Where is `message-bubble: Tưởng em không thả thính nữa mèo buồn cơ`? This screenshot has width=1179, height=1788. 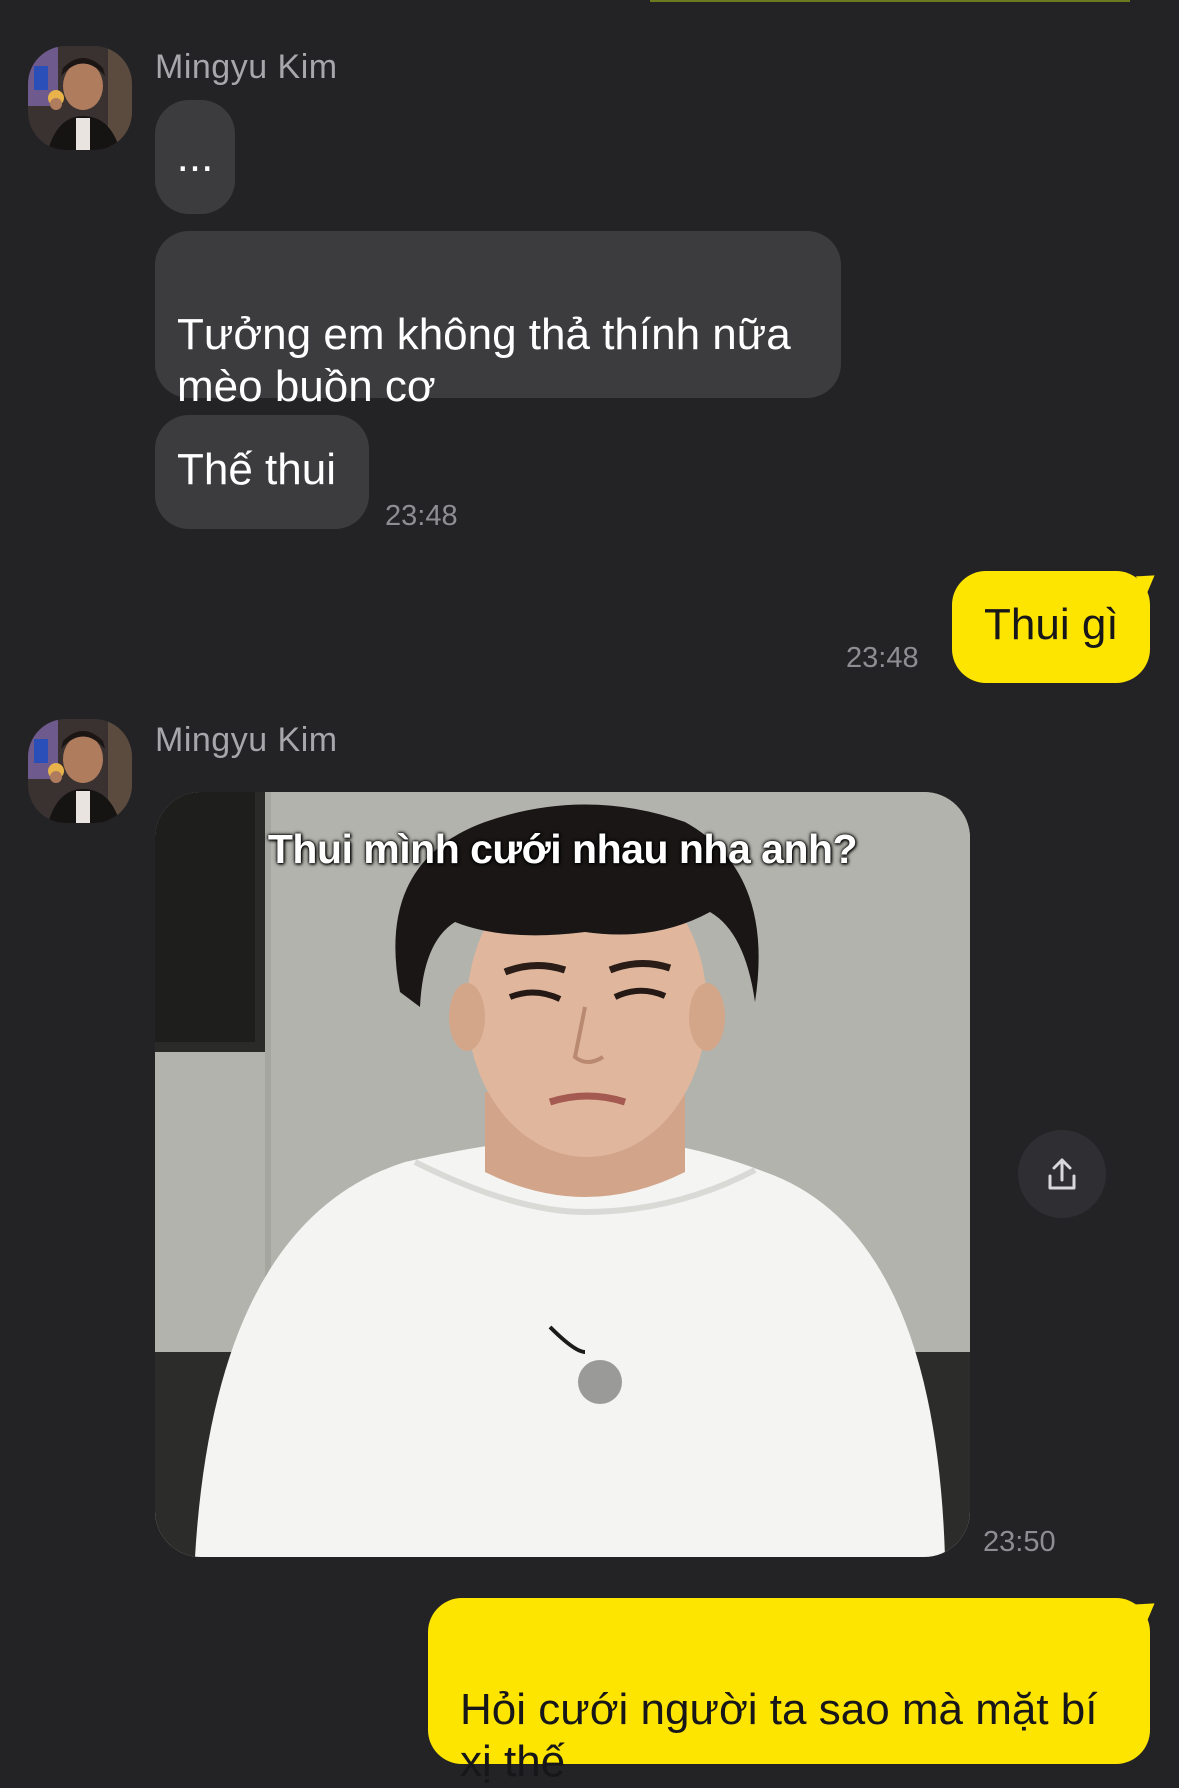 message-bubble: Tưởng em không thả thính nữa mèo buồn cơ is located at coordinates (498, 321).